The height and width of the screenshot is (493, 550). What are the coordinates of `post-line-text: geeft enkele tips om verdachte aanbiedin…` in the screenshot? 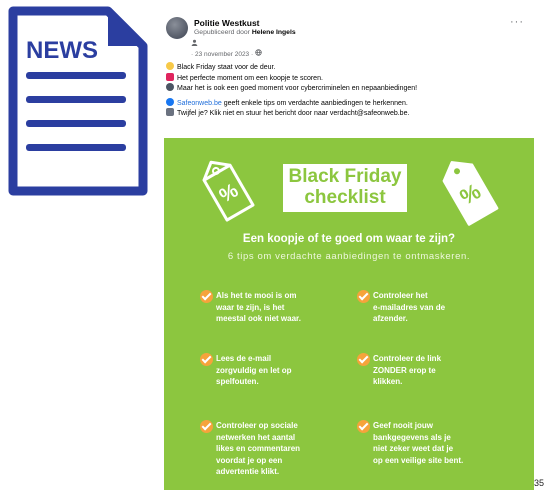 It's located at (314, 103).